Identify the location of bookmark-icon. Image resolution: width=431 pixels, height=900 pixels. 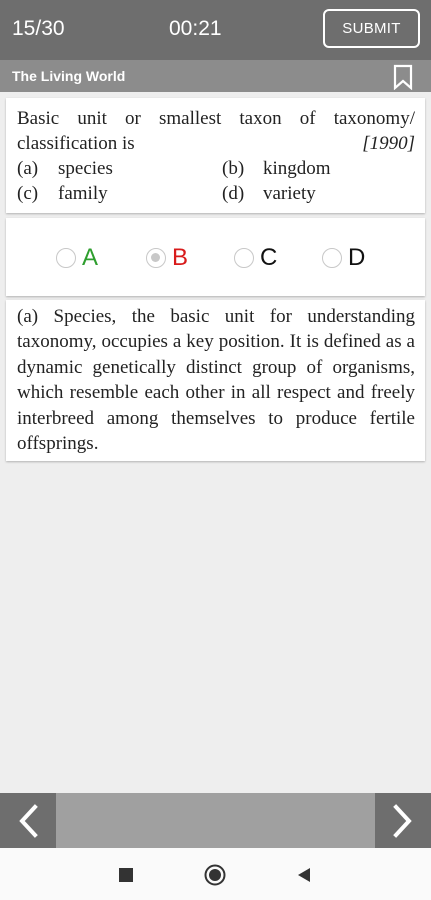
(403, 77).